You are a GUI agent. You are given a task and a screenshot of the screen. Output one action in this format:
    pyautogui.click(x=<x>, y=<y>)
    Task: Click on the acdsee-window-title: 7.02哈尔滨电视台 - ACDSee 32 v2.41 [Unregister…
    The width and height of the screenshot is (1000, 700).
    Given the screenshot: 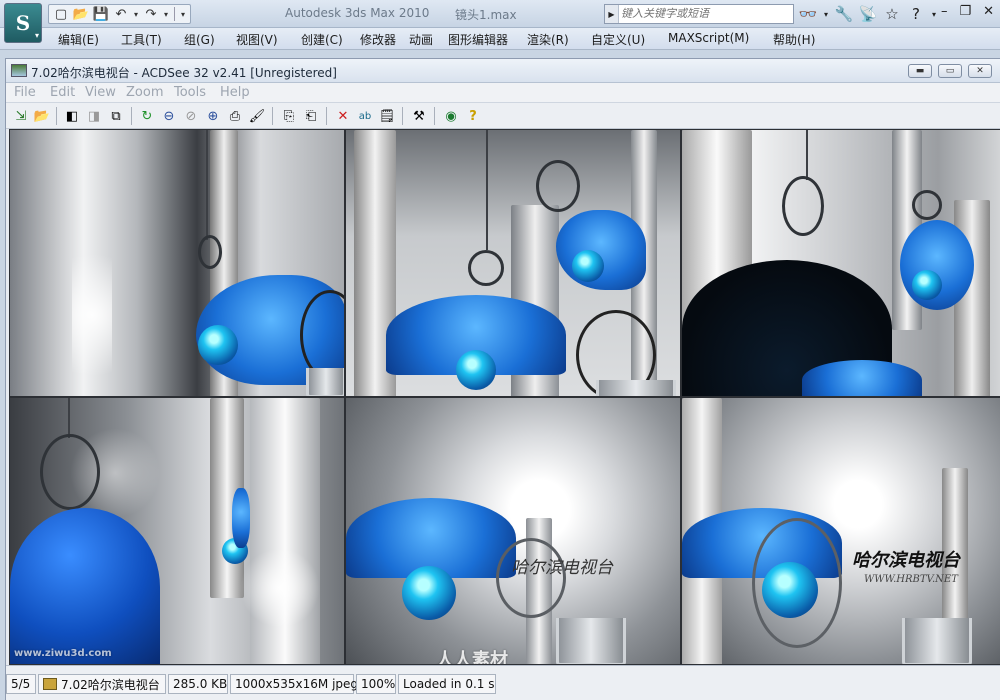 What is the action you would take?
    pyautogui.click(x=184, y=73)
    